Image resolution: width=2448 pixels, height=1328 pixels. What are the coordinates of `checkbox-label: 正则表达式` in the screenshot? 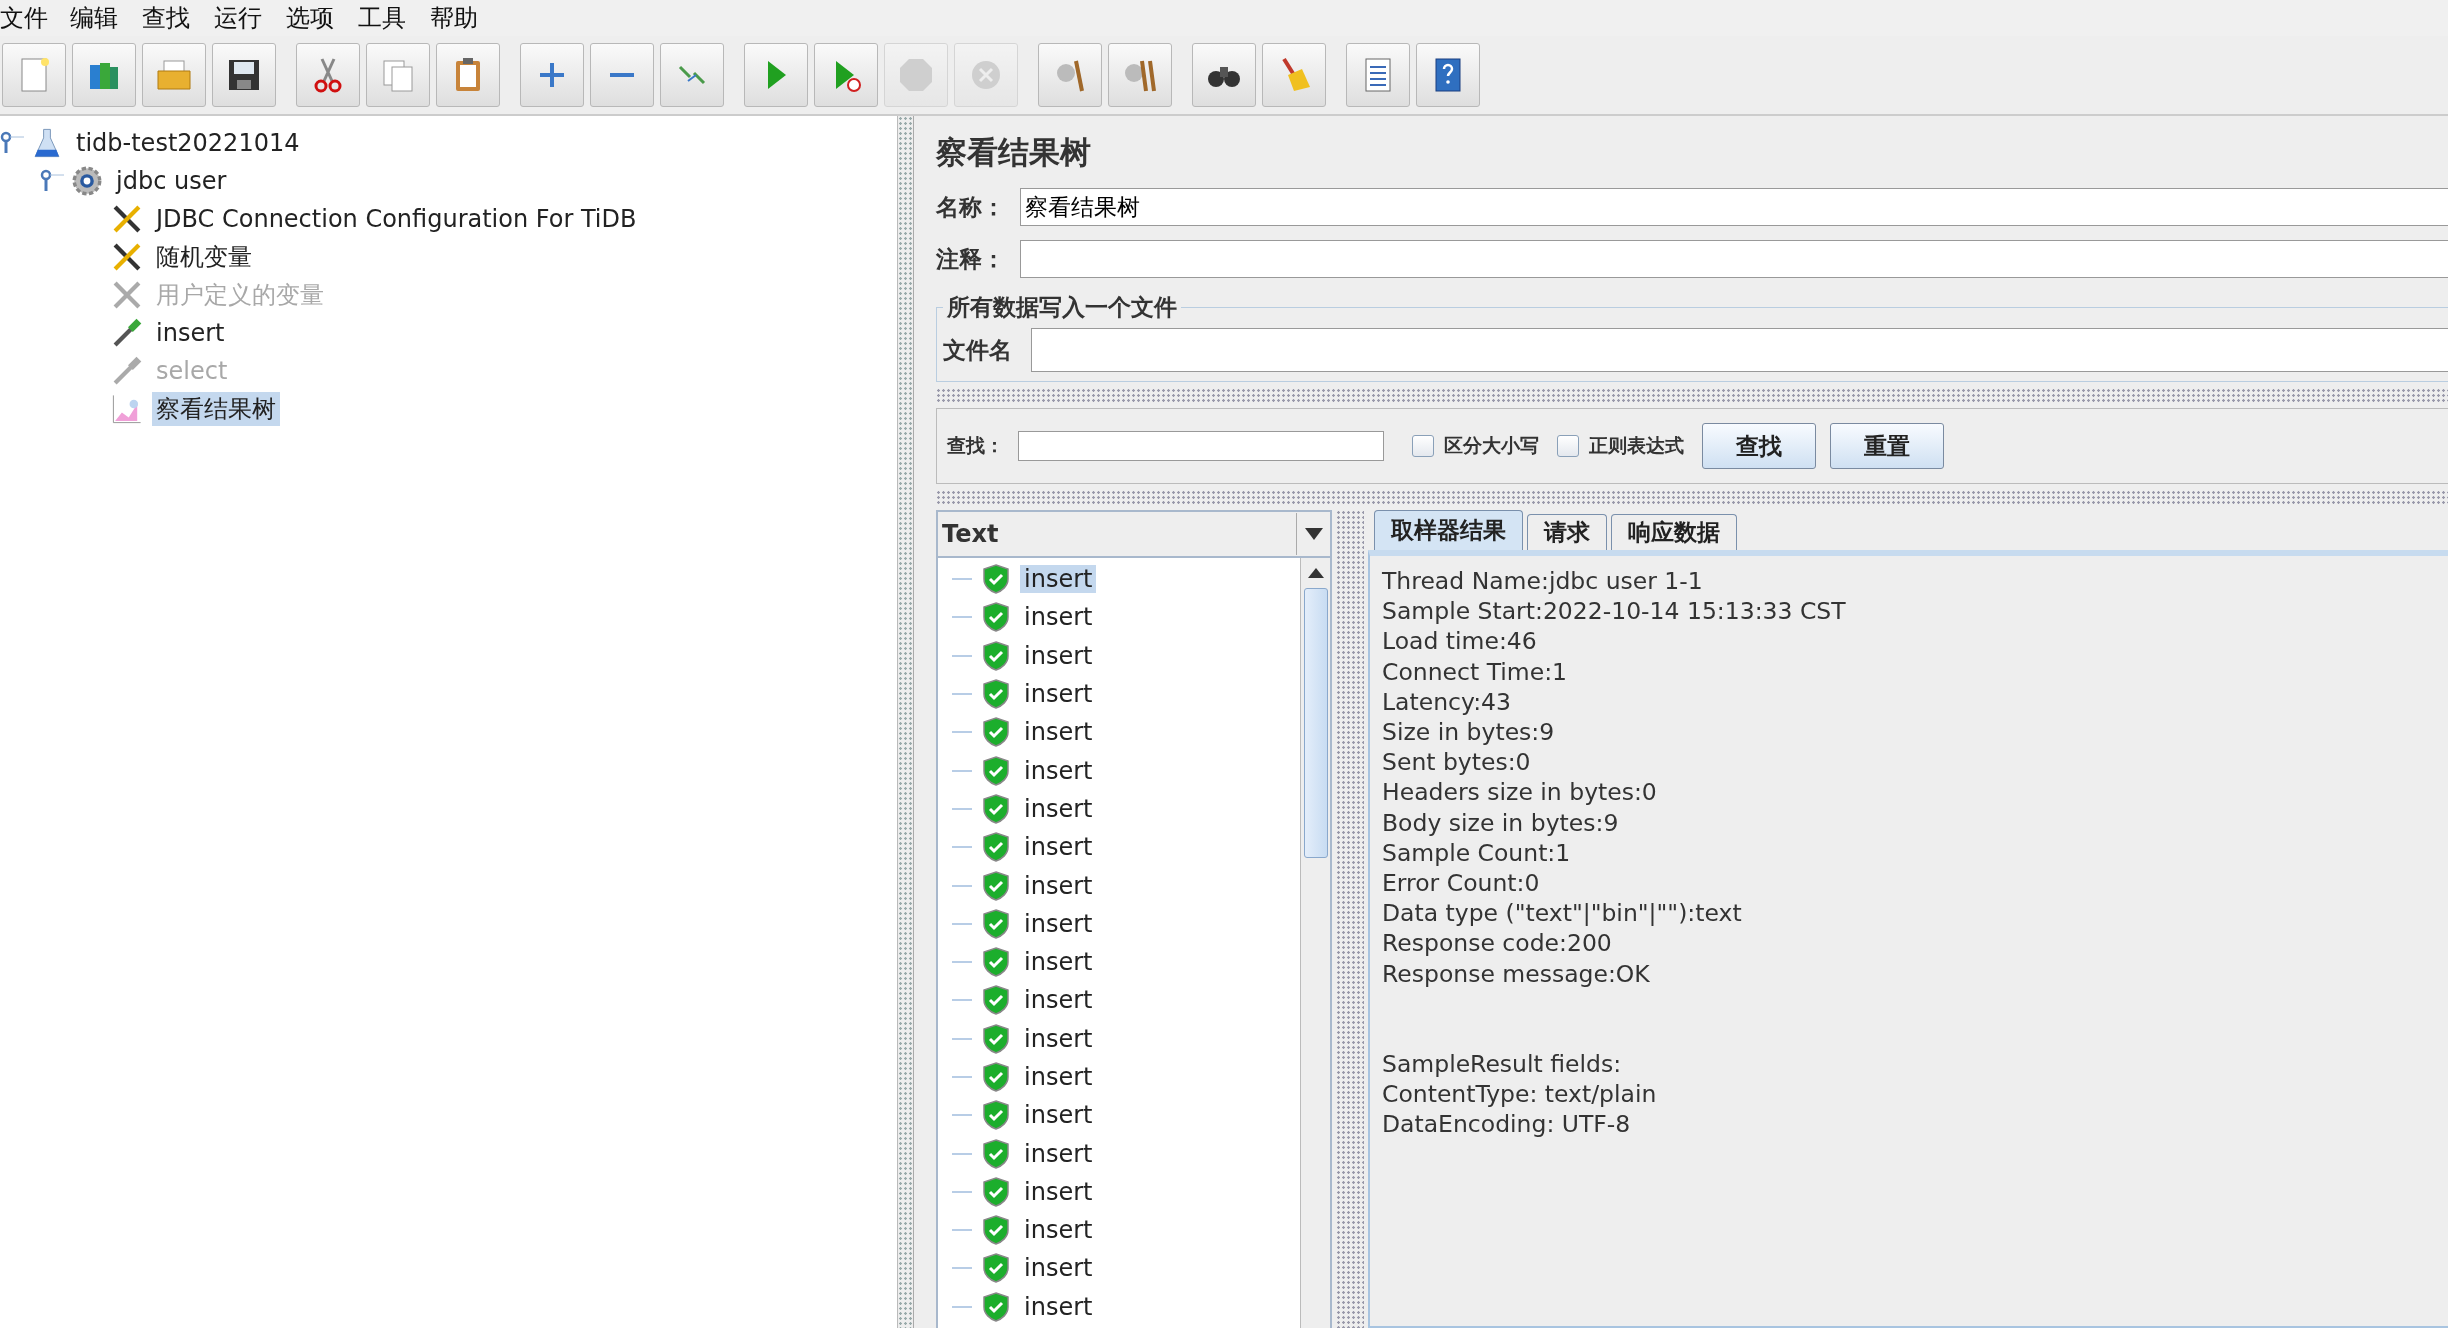 It's located at (1636, 445).